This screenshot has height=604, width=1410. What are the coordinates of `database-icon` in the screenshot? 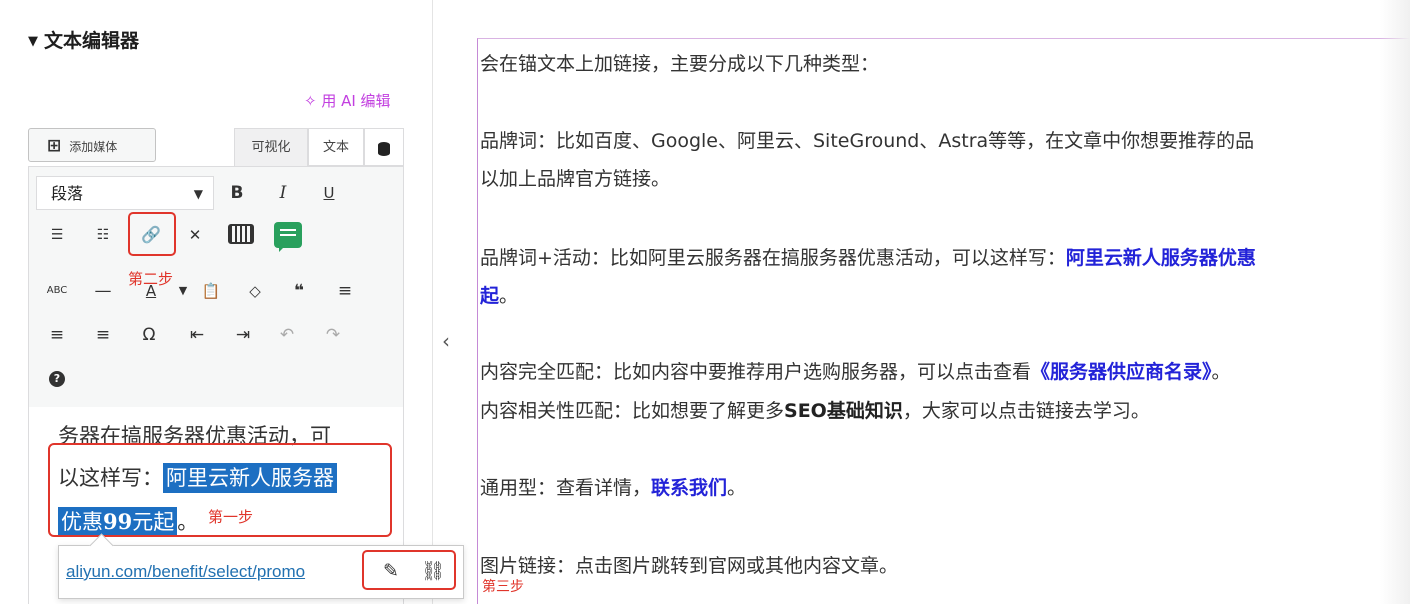 It's located at (384, 148).